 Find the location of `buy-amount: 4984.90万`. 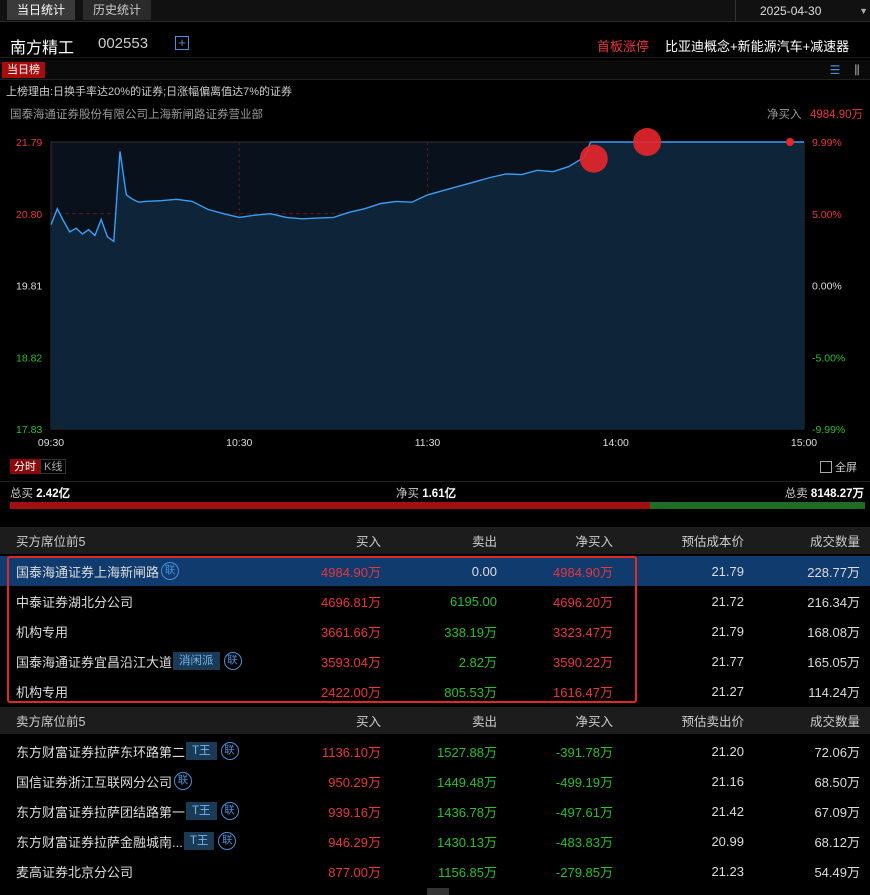

buy-amount: 4984.90万 is located at coordinates (351, 572).